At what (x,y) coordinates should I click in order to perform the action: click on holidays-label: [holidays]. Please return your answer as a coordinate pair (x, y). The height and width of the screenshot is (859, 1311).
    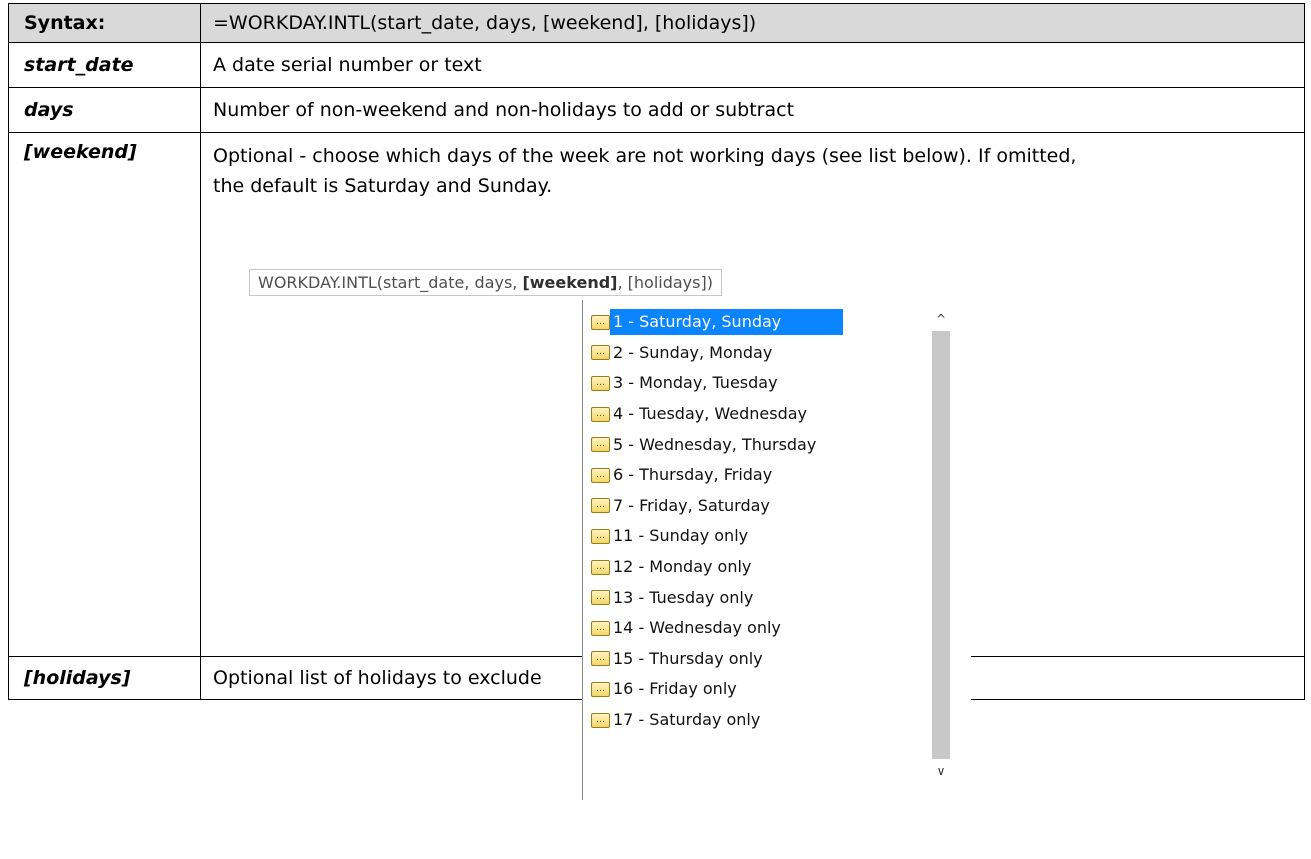
    Looking at the image, I should click on (104, 678).